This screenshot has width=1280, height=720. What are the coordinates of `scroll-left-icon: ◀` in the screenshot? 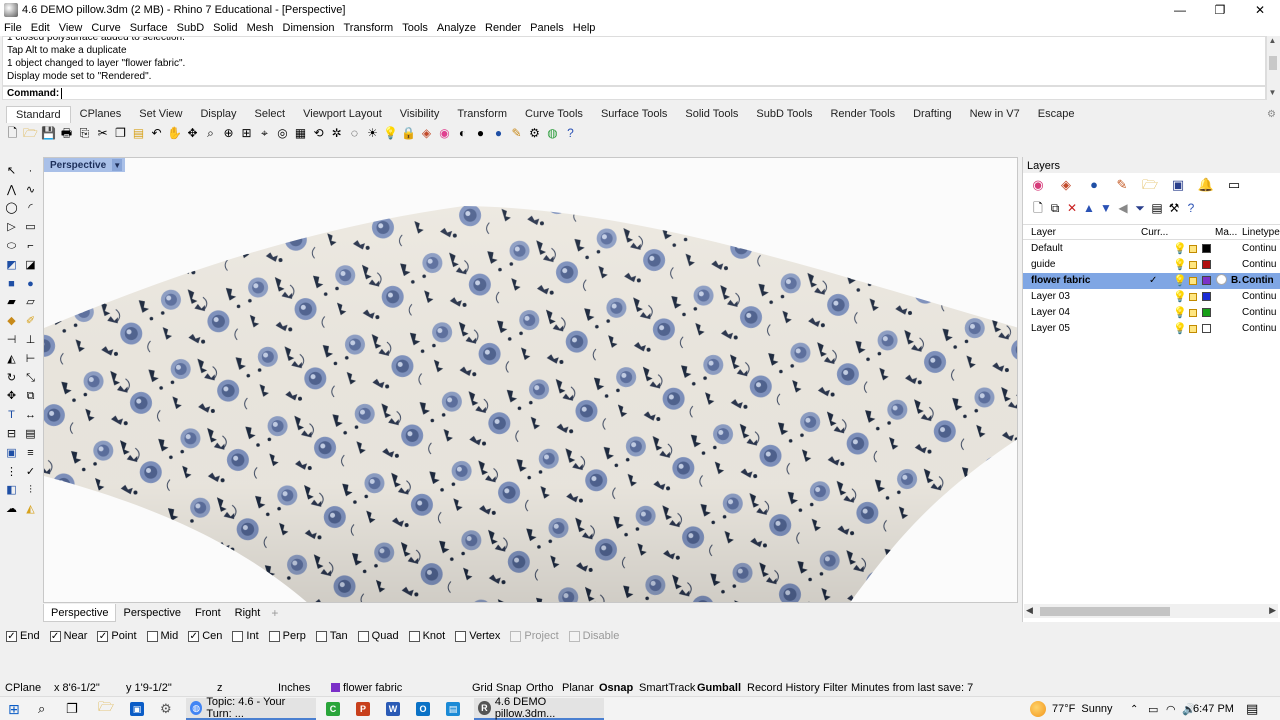 It's located at (1029, 610).